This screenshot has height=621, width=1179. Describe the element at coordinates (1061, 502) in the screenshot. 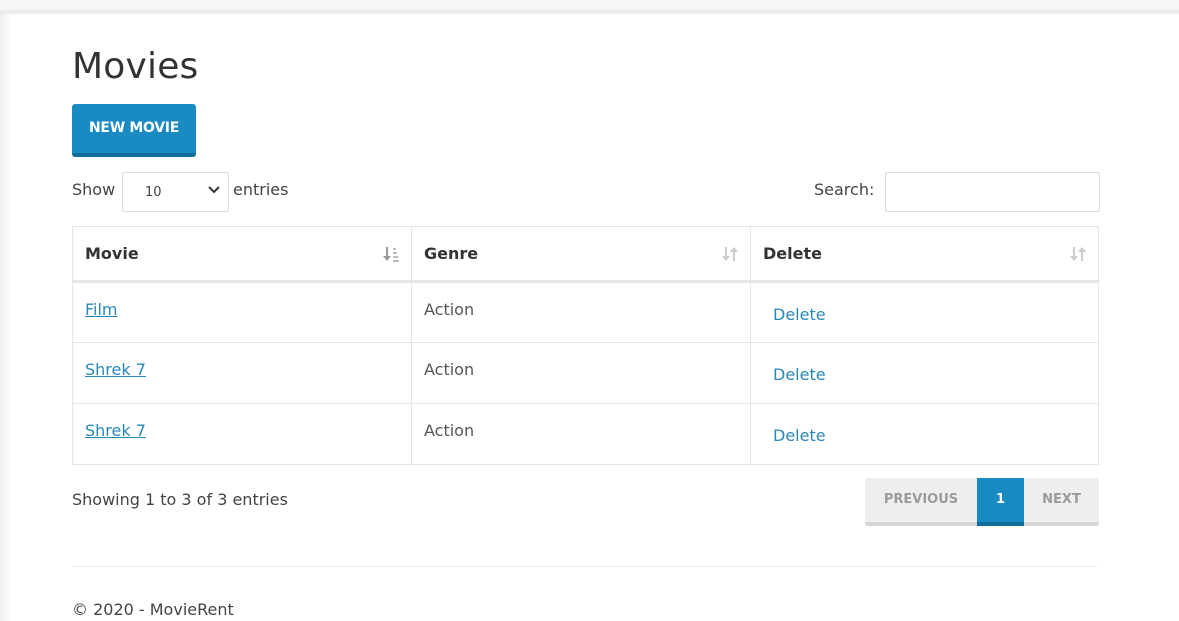

I see `next-page-button: NEXT` at that location.